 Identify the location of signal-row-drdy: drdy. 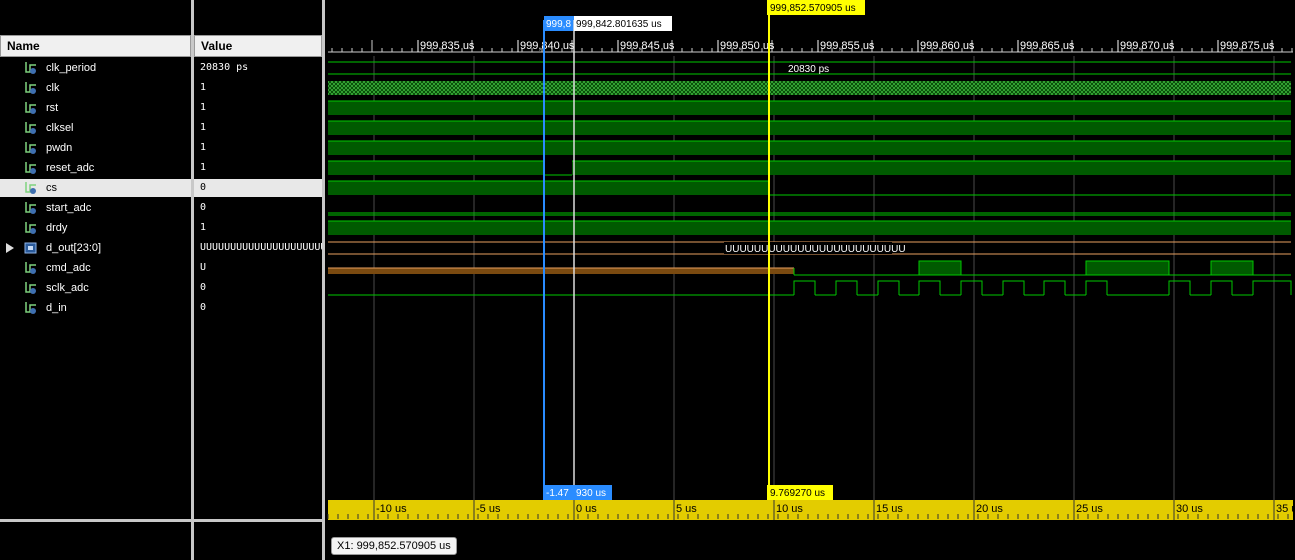
(95, 228).